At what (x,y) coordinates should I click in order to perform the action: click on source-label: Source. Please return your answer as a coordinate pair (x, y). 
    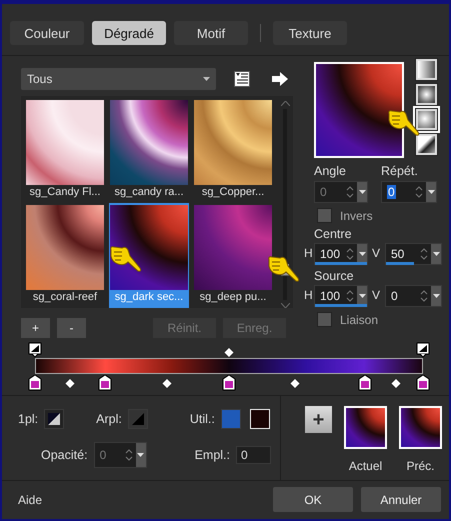
    Looking at the image, I should click on (334, 276).